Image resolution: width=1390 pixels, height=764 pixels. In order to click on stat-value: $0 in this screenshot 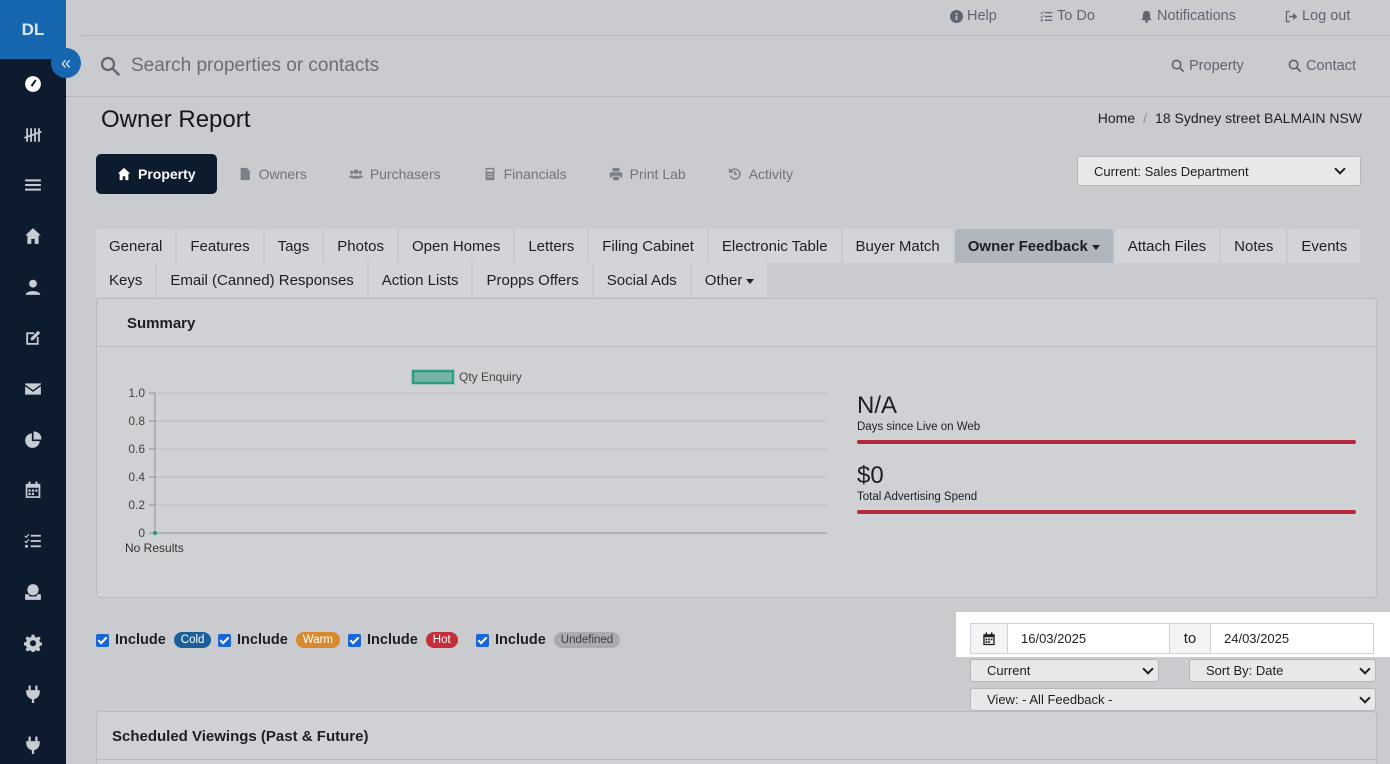, I will do `click(870, 475)`.